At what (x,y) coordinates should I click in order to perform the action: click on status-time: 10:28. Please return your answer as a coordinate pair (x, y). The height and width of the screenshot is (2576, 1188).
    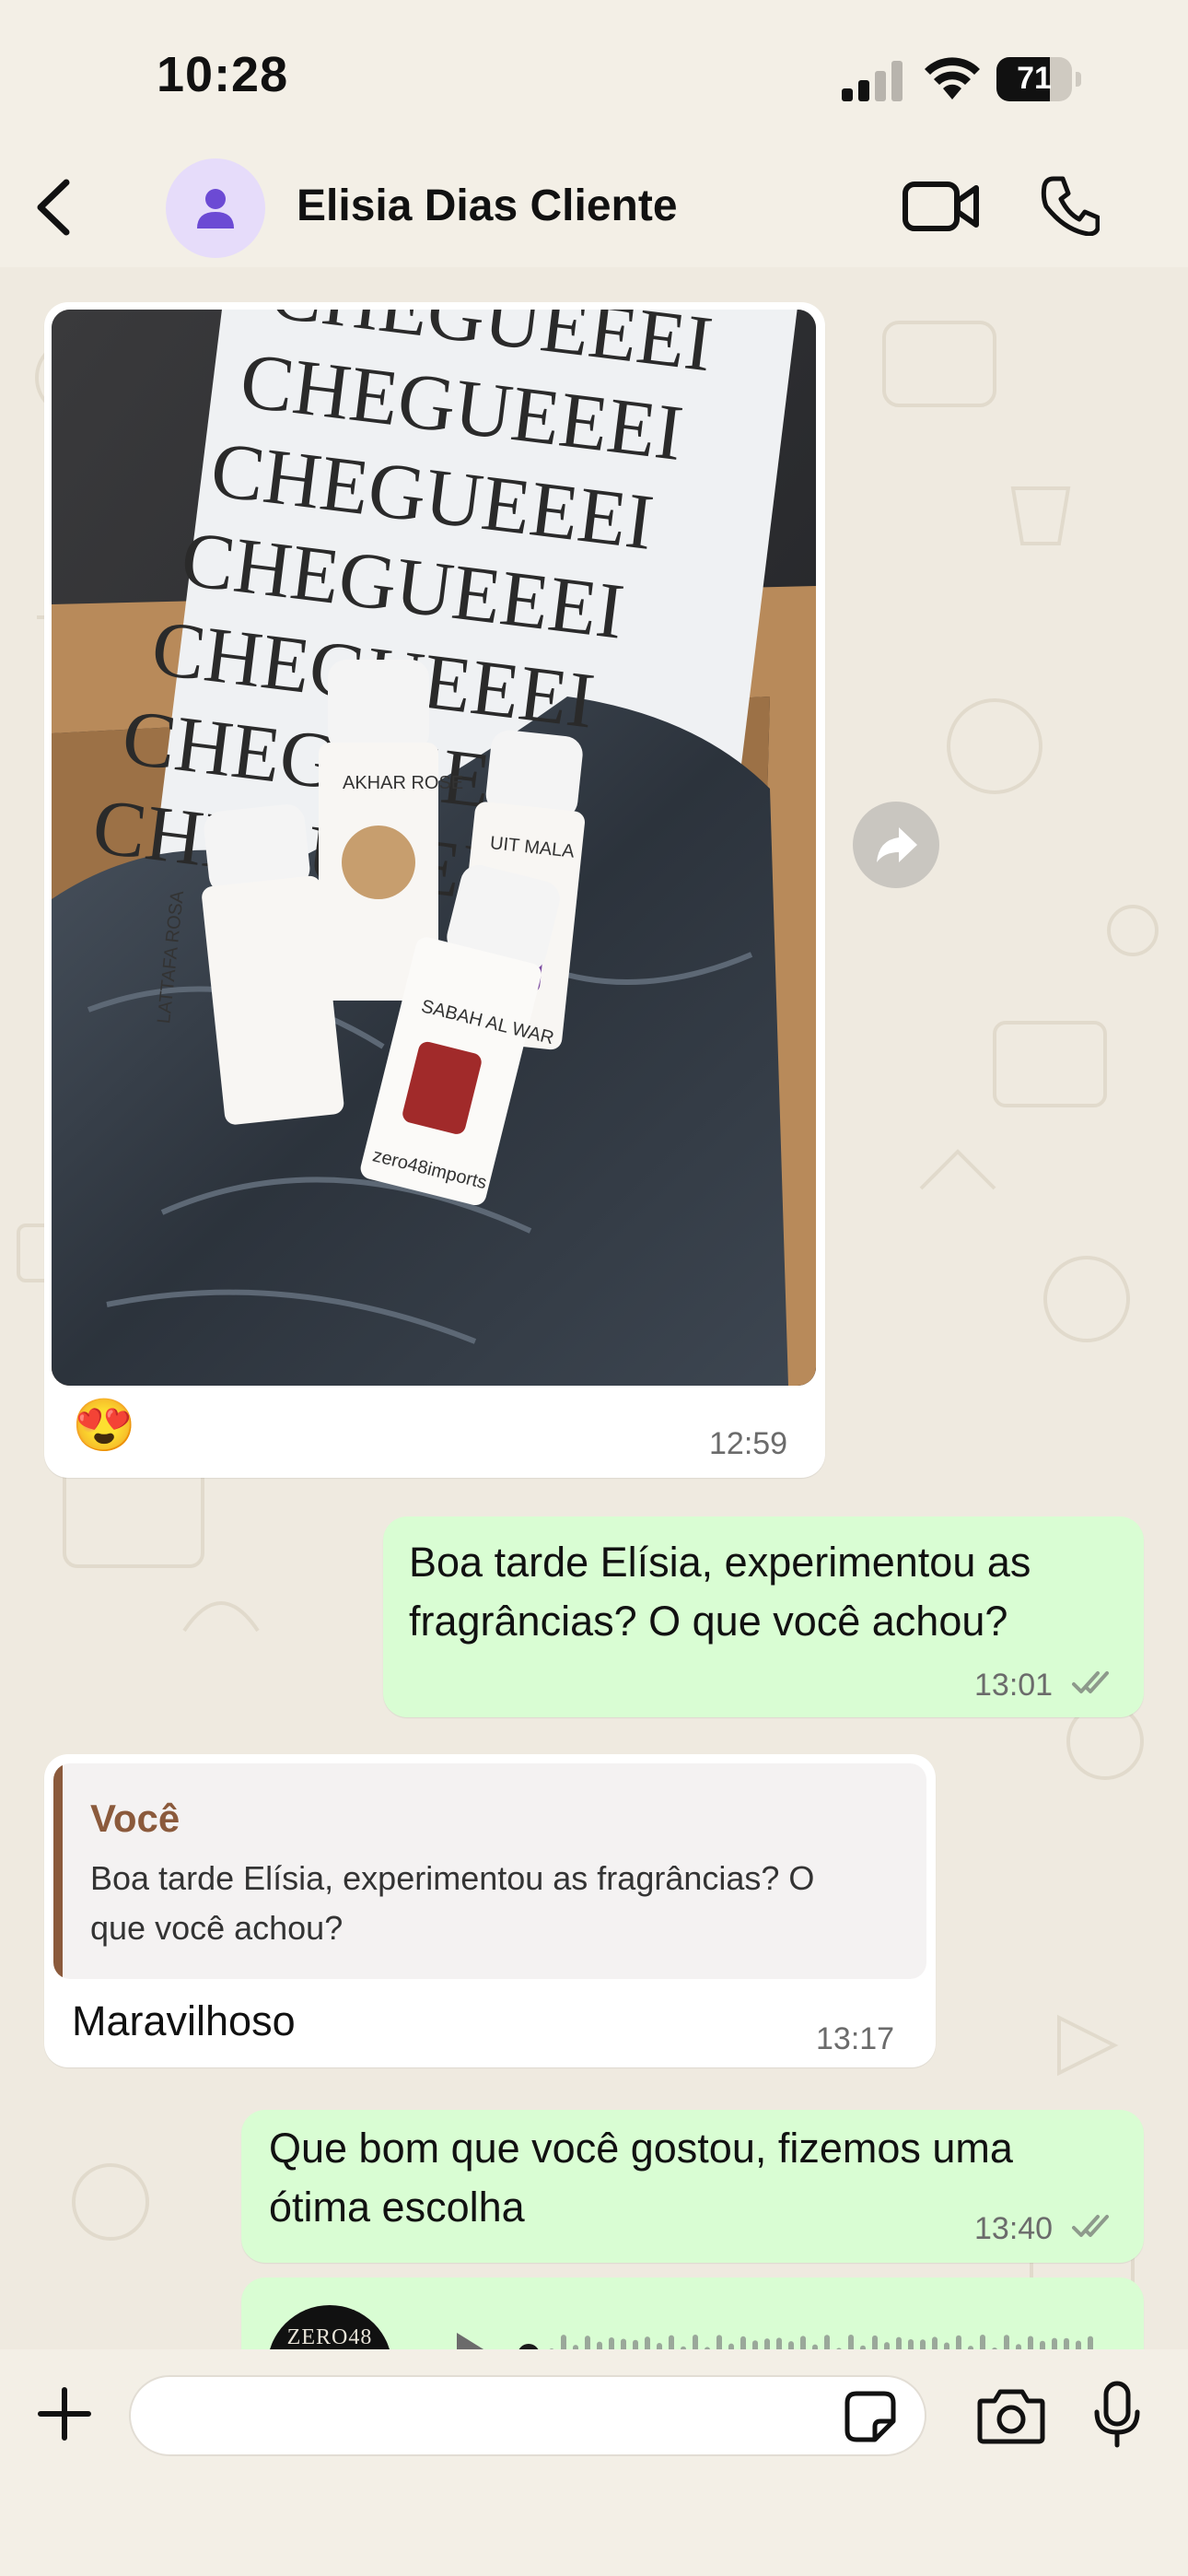
    Looking at the image, I should click on (223, 74).